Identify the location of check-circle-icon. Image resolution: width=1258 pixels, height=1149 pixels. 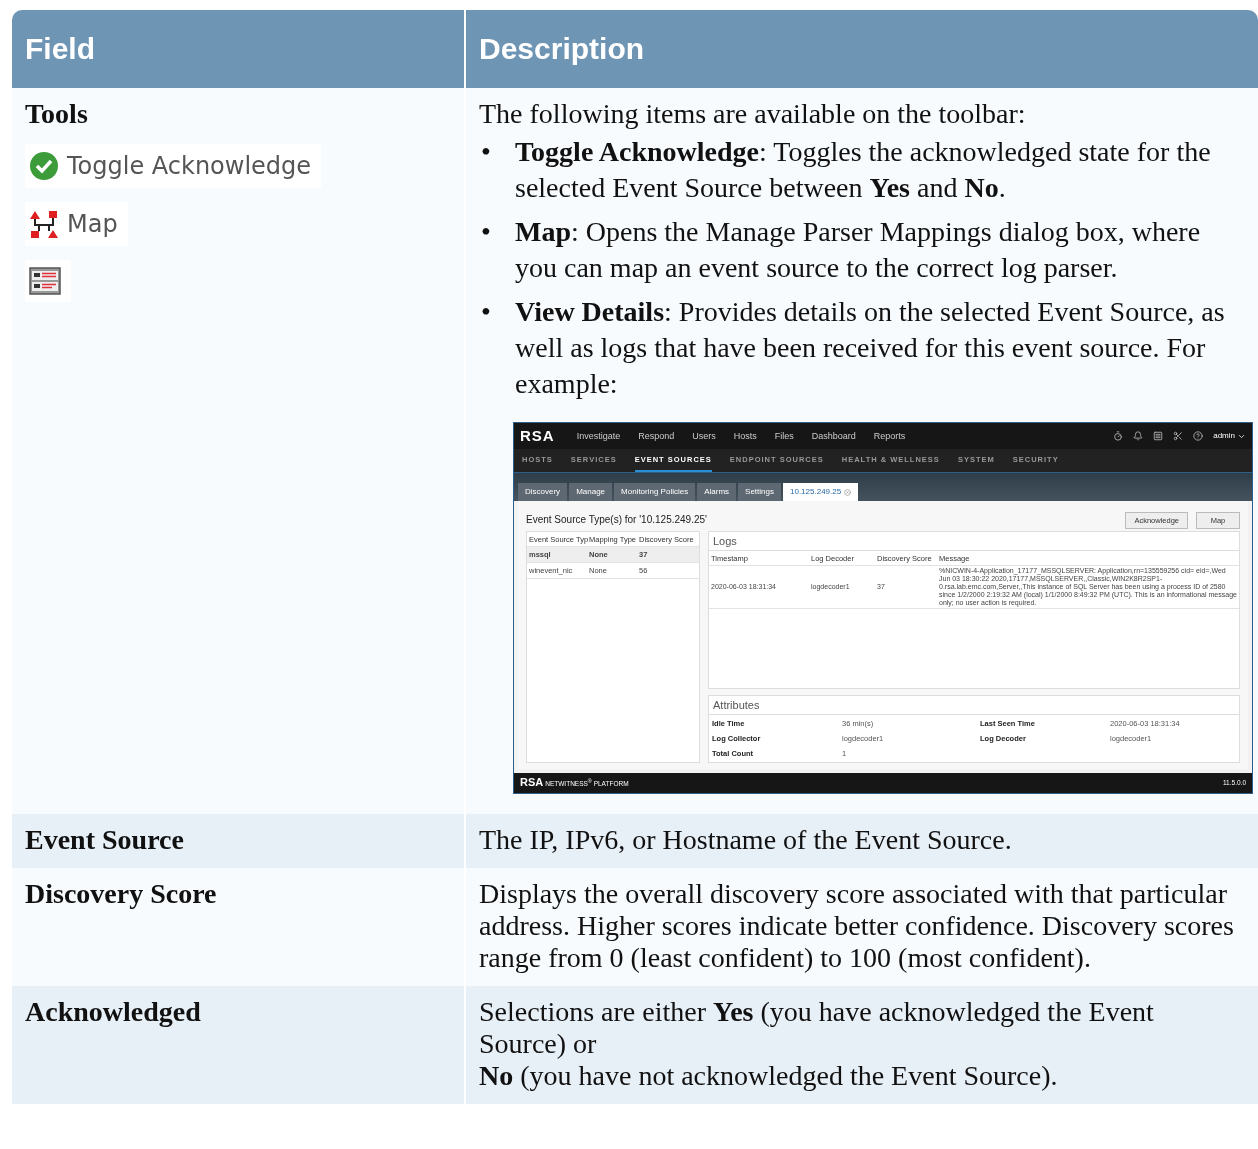
(44, 166).